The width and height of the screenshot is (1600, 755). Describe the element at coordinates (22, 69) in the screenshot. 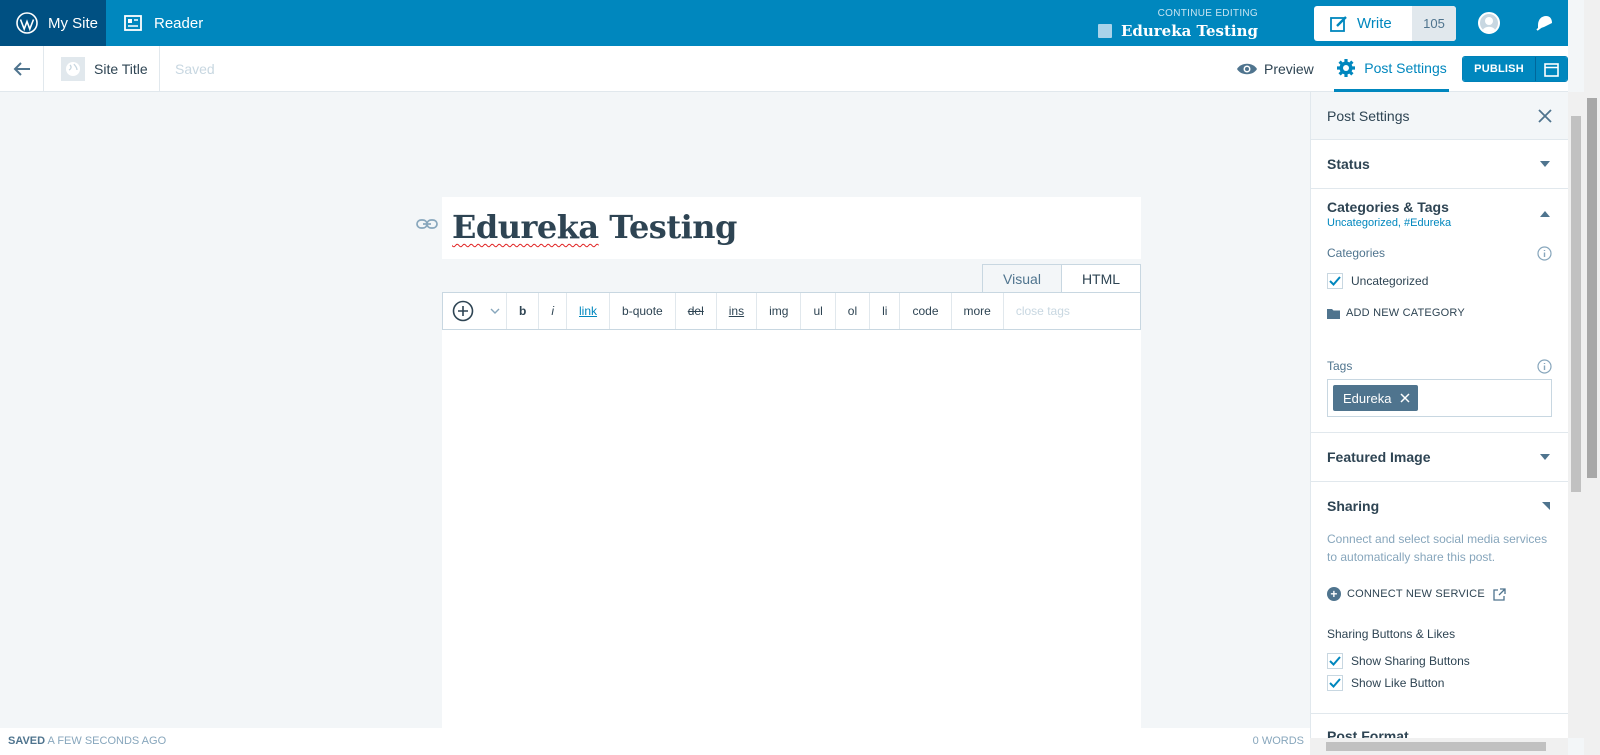

I see `back-button` at that location.